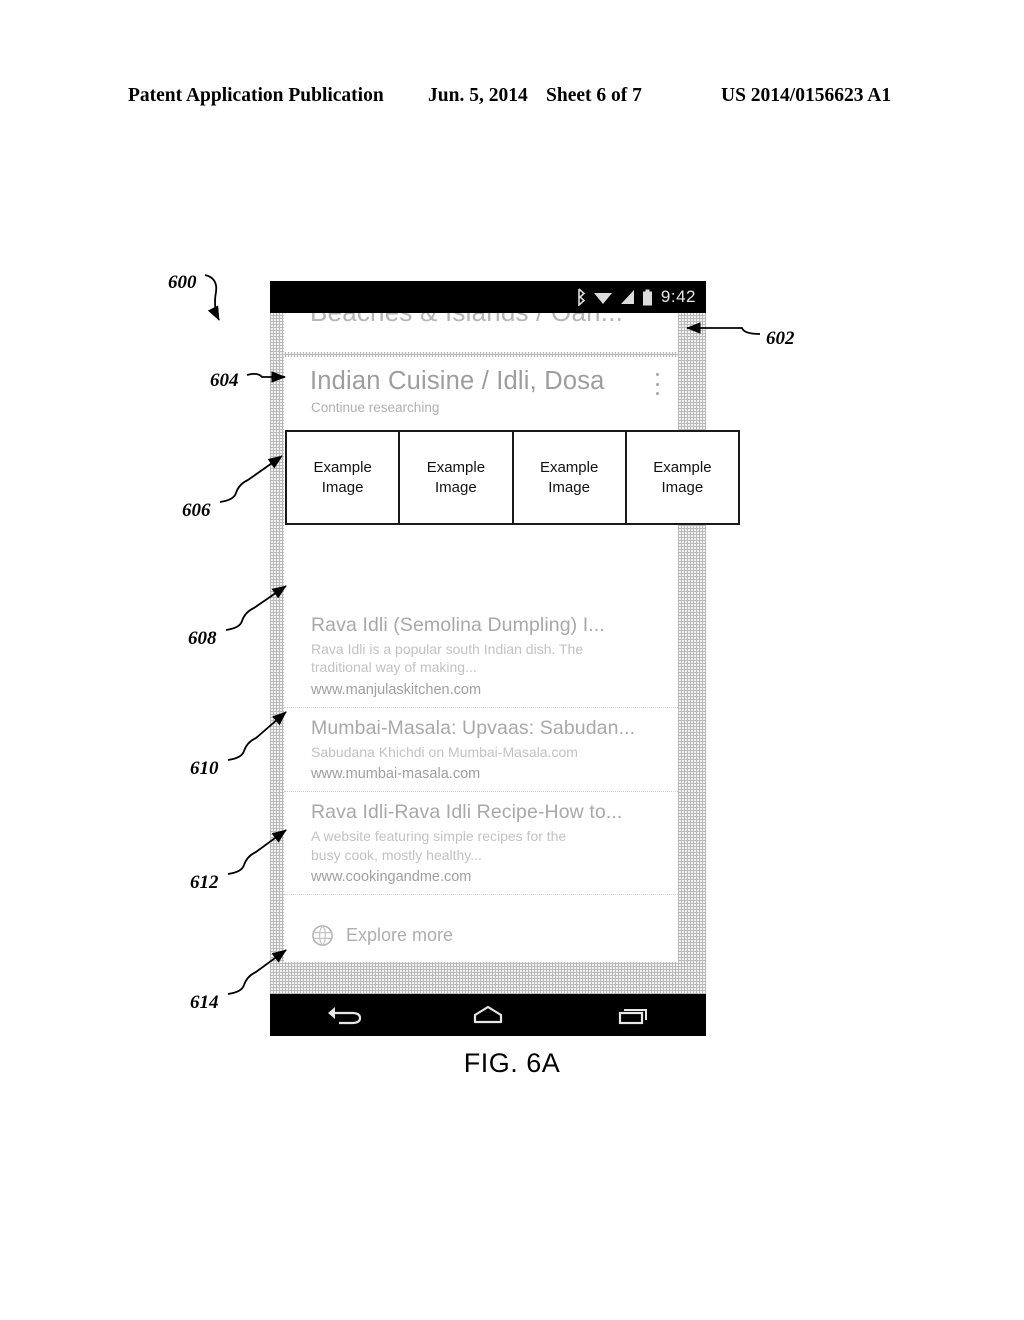 The height and width of the screenshot is (1320, 1024). Describe the element at coordinates (375, 407) in the screenshot. I see `card-subtitle: Continue researching` at that location.